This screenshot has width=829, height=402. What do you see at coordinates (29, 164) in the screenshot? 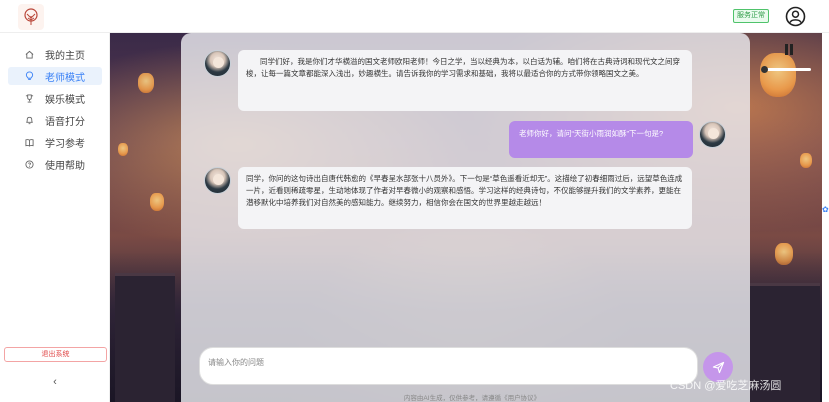
I see `help-icon` at bounding box center [29, 164].